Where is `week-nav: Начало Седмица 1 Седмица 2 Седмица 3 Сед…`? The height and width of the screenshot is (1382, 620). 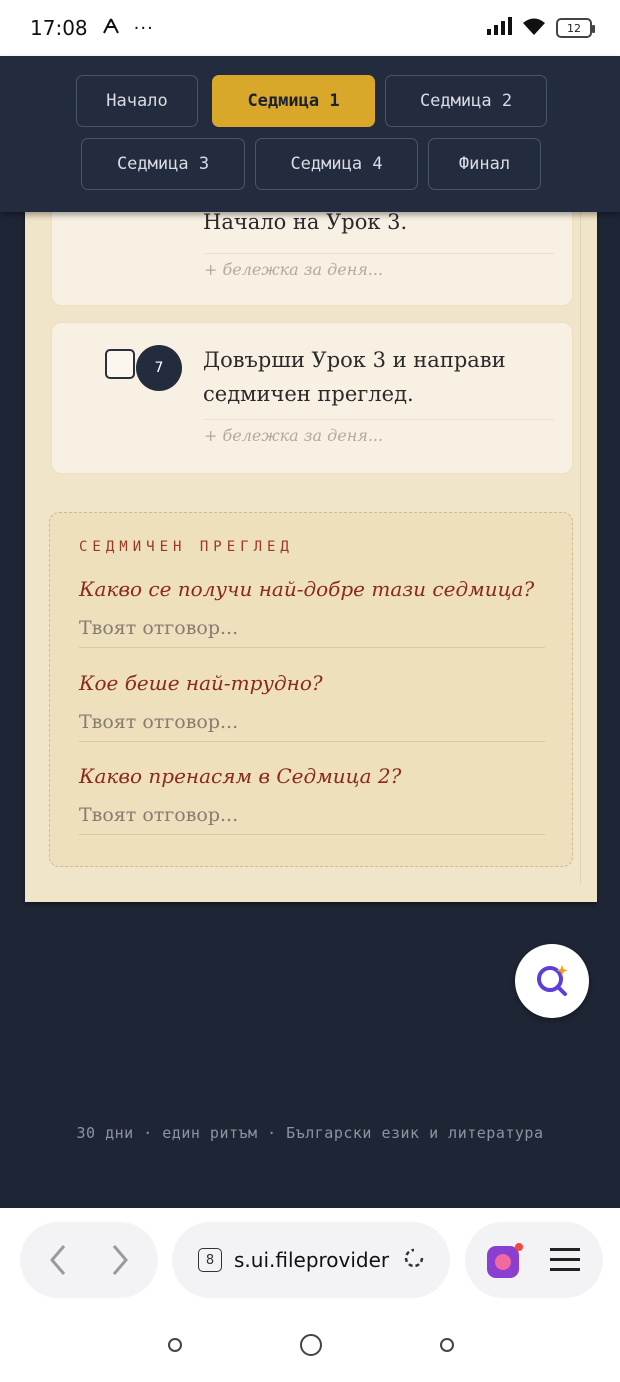 week-nav: Начало Седмица 1 Седмица 2 Седмица 3 Сед… is located at coordinates (310, 134).